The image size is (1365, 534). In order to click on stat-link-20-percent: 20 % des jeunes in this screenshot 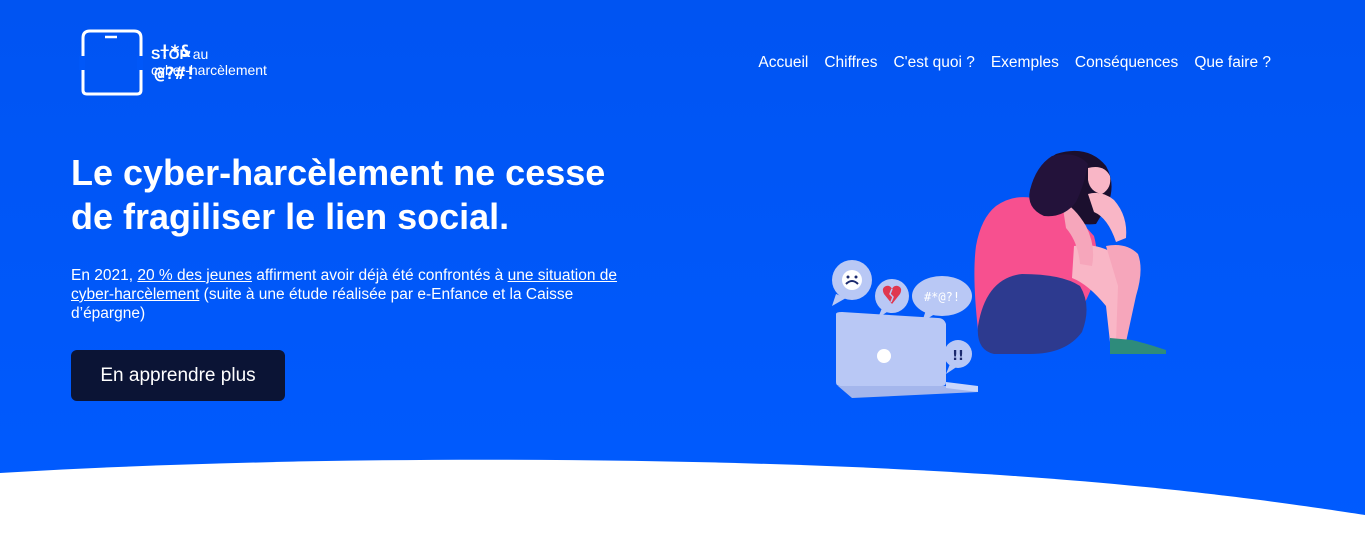, I will do `click(194, 275)`.